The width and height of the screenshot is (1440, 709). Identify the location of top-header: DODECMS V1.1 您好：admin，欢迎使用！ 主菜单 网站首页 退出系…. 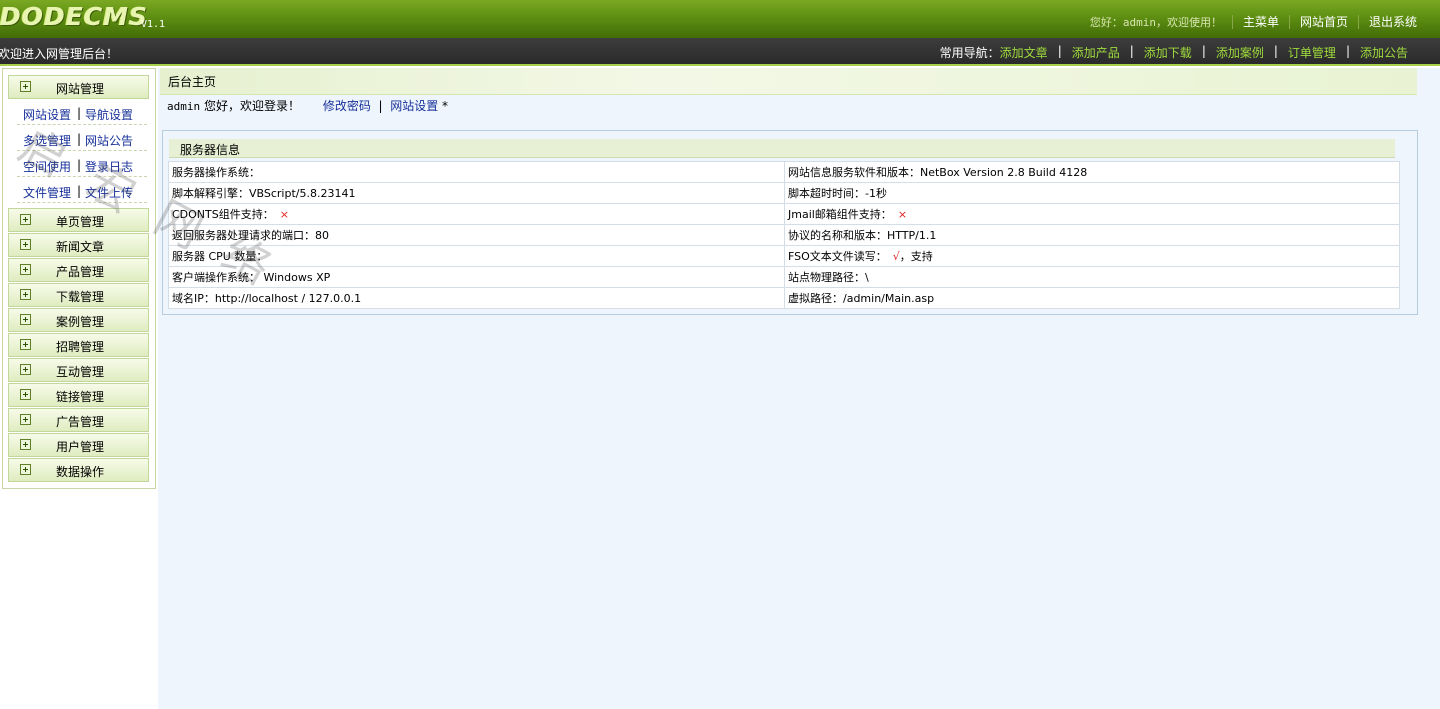
(720, 19).